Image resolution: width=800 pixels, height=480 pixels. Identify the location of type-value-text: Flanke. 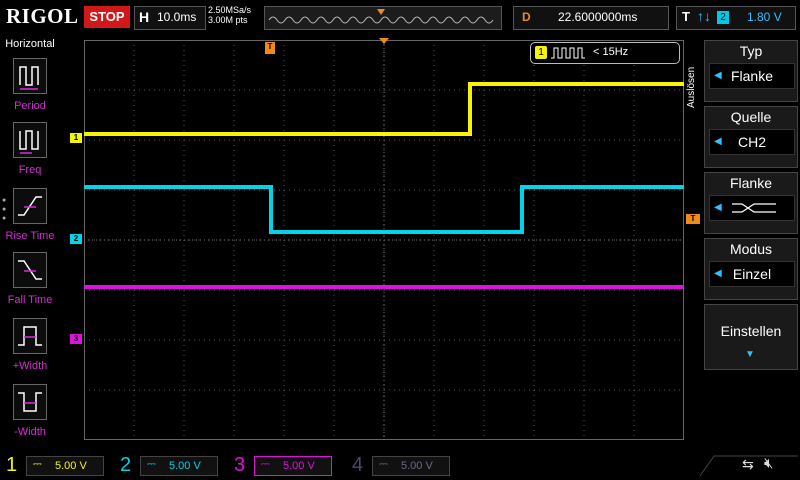
(752, 76).